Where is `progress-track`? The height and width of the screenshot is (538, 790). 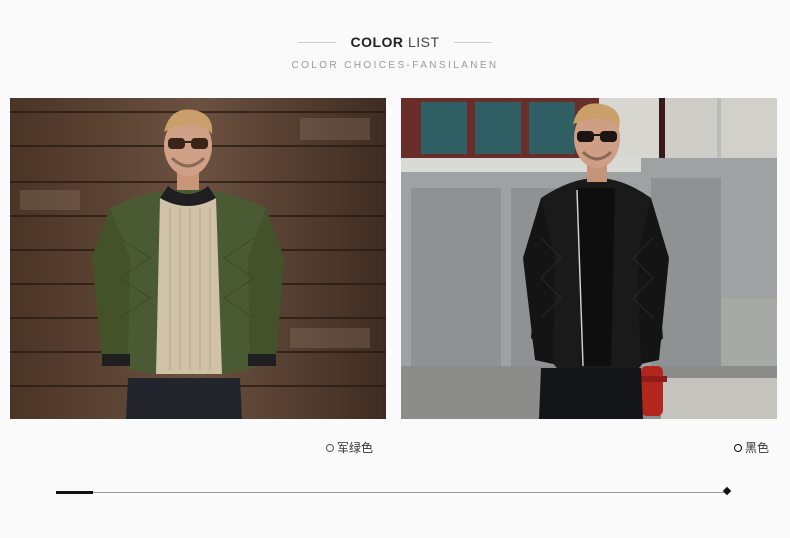
progress-track is located at coordinates (392, 492).